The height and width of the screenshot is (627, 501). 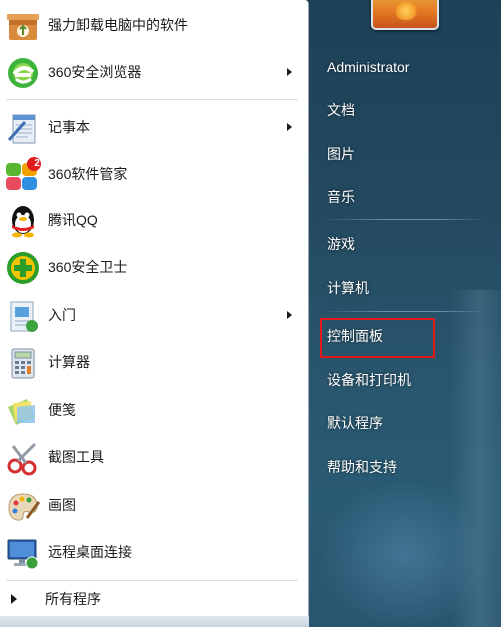 What do you see at coordinates (406, 11) in the screenshot?
I see `flower-image` at bounding box center [406, 11].